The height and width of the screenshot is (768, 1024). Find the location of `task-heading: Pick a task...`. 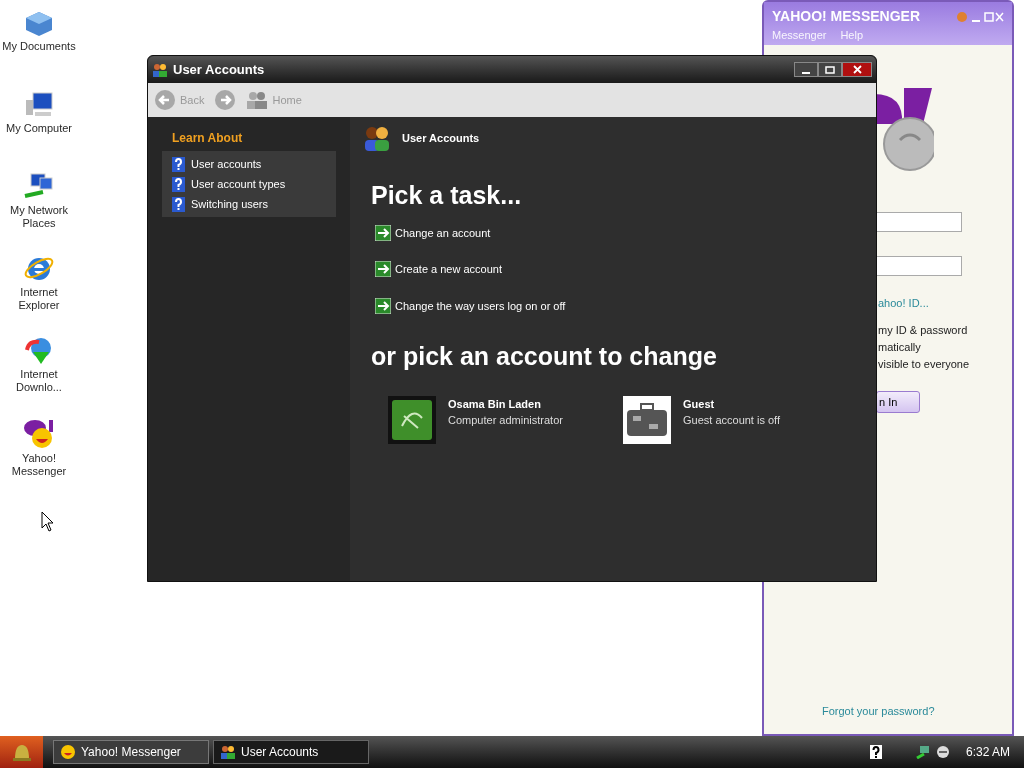

task-heading: Pick a task... is located at coordinates (447, 195).